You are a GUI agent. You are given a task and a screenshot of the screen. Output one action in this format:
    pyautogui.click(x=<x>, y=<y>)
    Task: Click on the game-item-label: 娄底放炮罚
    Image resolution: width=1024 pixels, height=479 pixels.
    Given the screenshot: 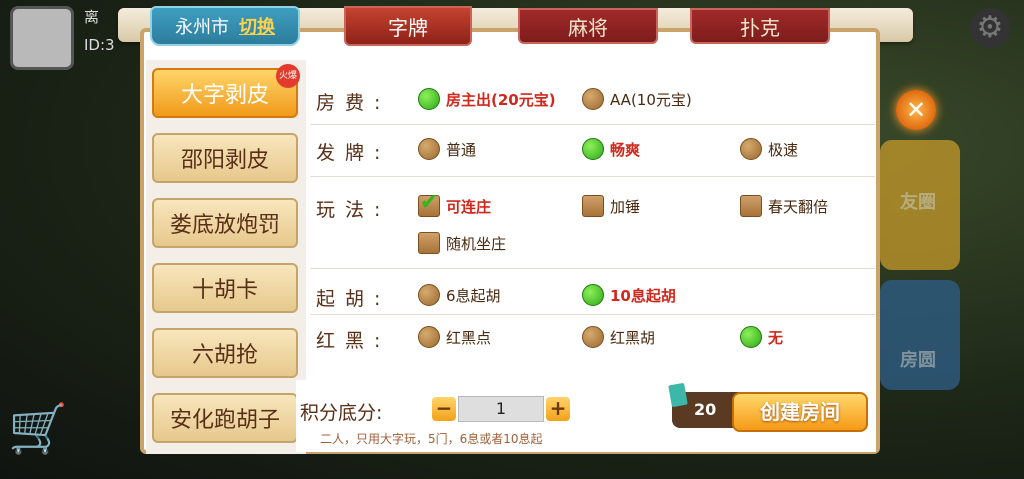 What is the action you would take?
    pyautogui.click(x=224, y=225)
    